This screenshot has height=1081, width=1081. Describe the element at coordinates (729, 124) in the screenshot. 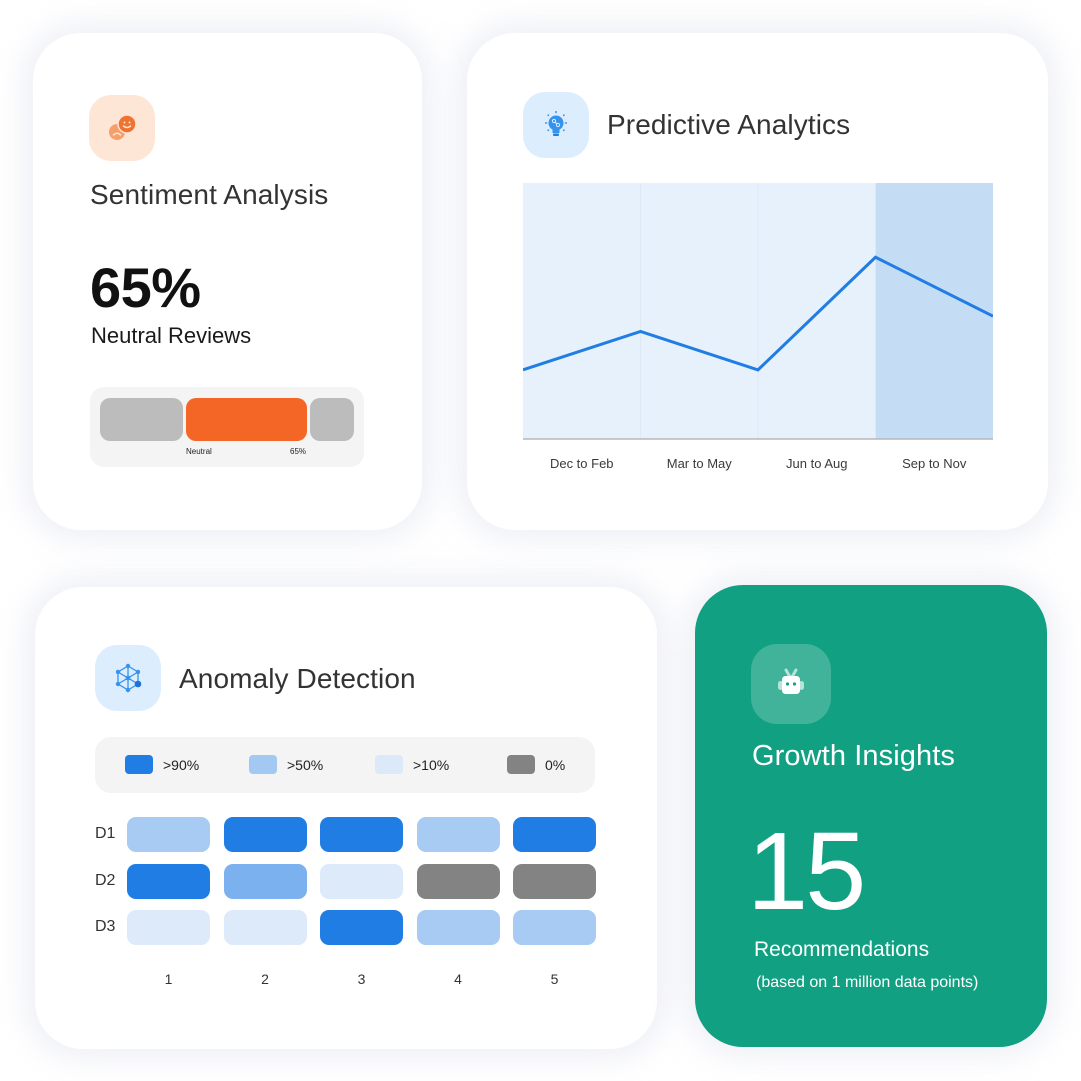

I see `card-title: Predictive Analytics` at that location.